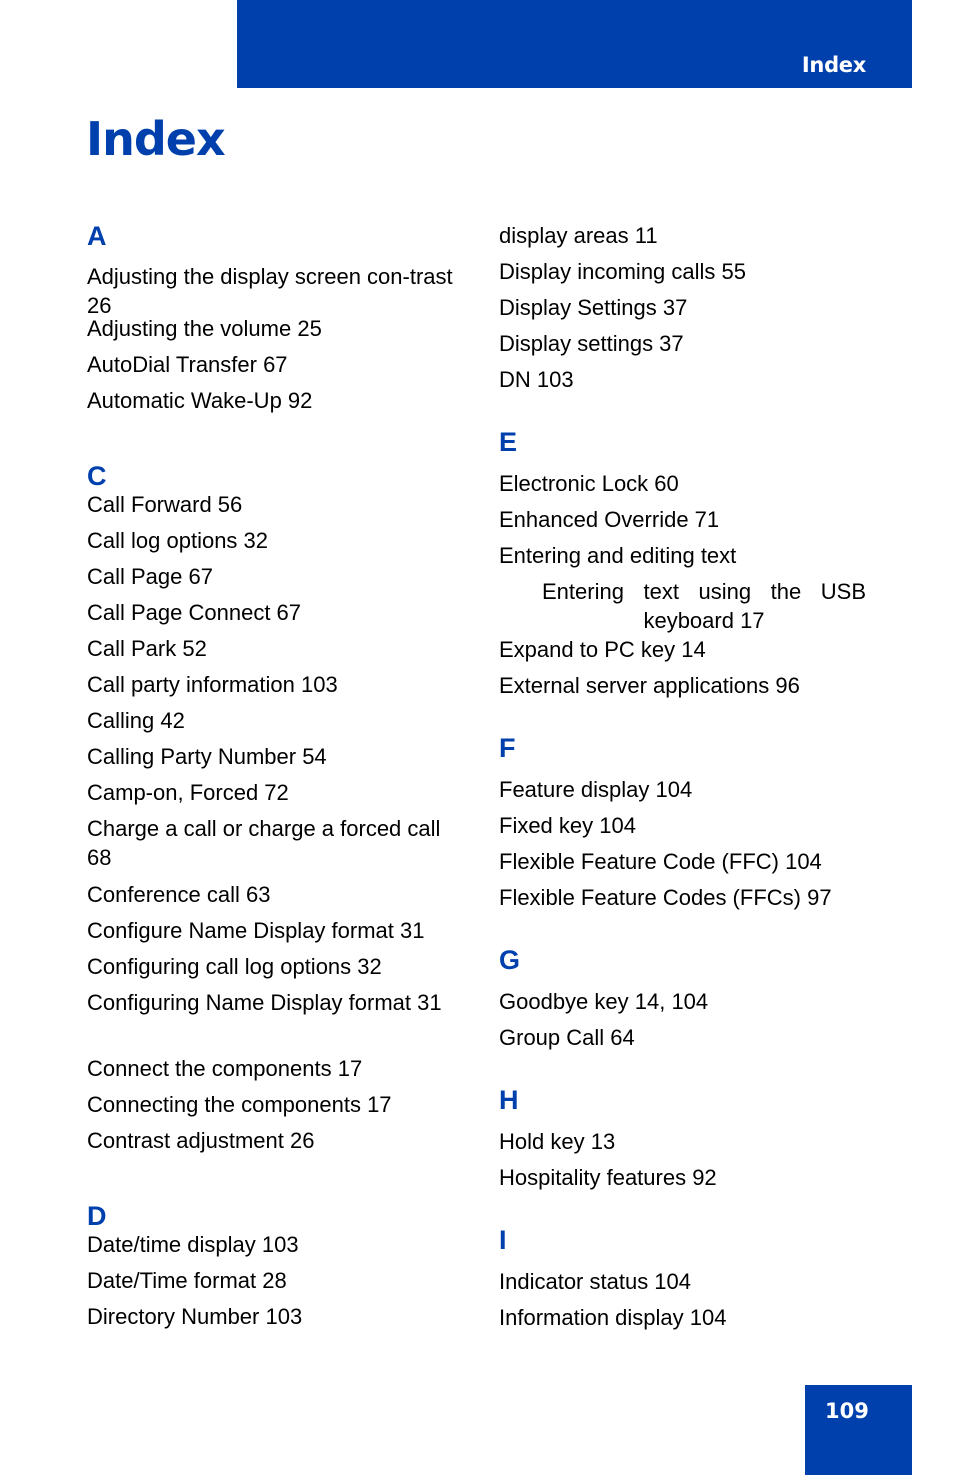 The width and height of the screenshot is (954, 1475). I want to click on index-letter-heading: I, so click(503, 1240).